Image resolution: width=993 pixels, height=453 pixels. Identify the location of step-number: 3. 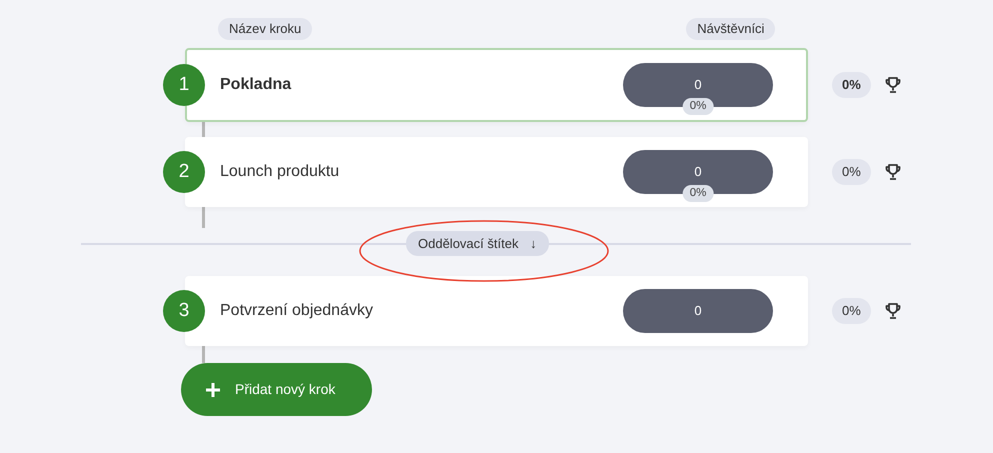
(184, 311).